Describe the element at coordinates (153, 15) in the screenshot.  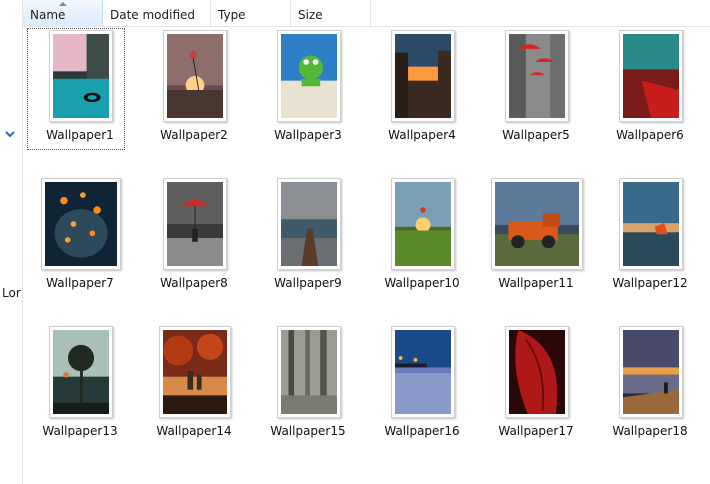
I see `column-date-label: Date modified` at that location.